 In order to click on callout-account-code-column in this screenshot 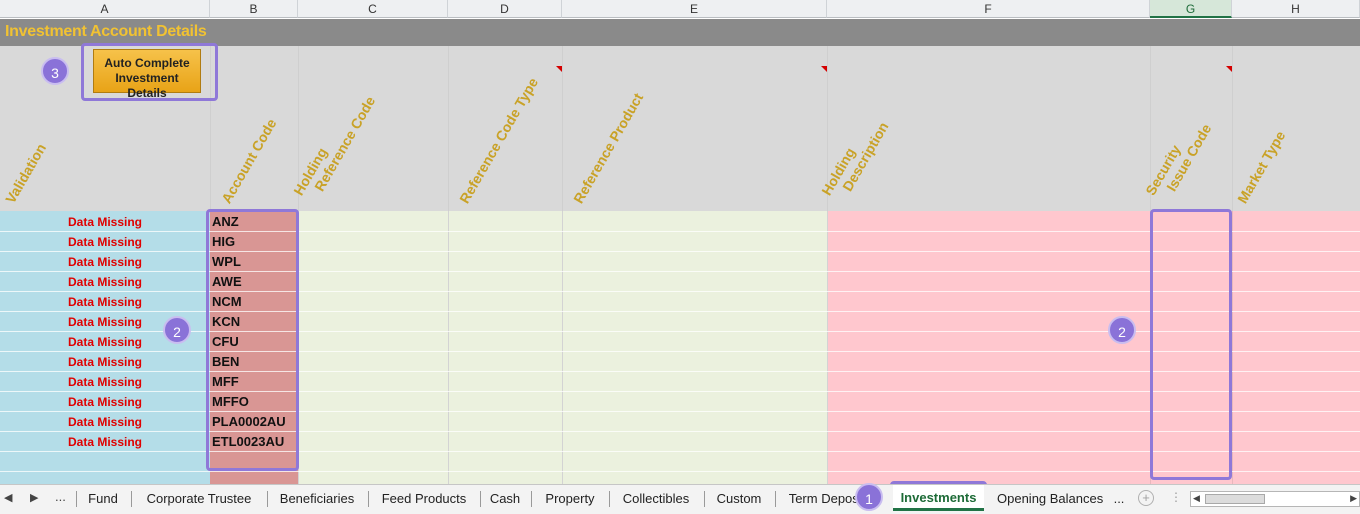, I will do `click(252, 340)`.